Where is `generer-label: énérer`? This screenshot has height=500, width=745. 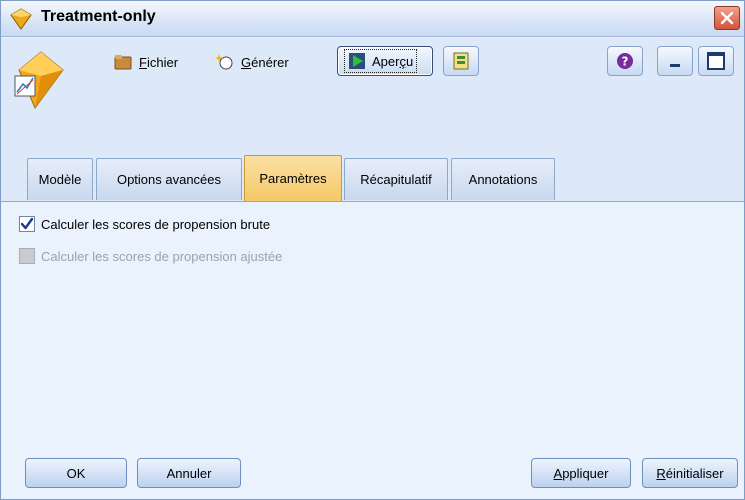 generer-label: énérer is located at coordinates (270, 62).